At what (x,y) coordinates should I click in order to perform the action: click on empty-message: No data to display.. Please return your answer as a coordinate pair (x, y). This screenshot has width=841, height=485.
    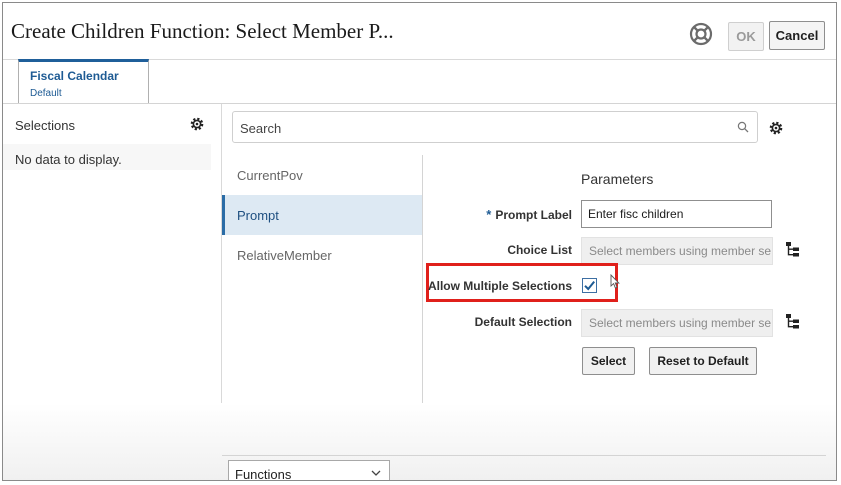
    Looking at the image, I should click on (68, 159).